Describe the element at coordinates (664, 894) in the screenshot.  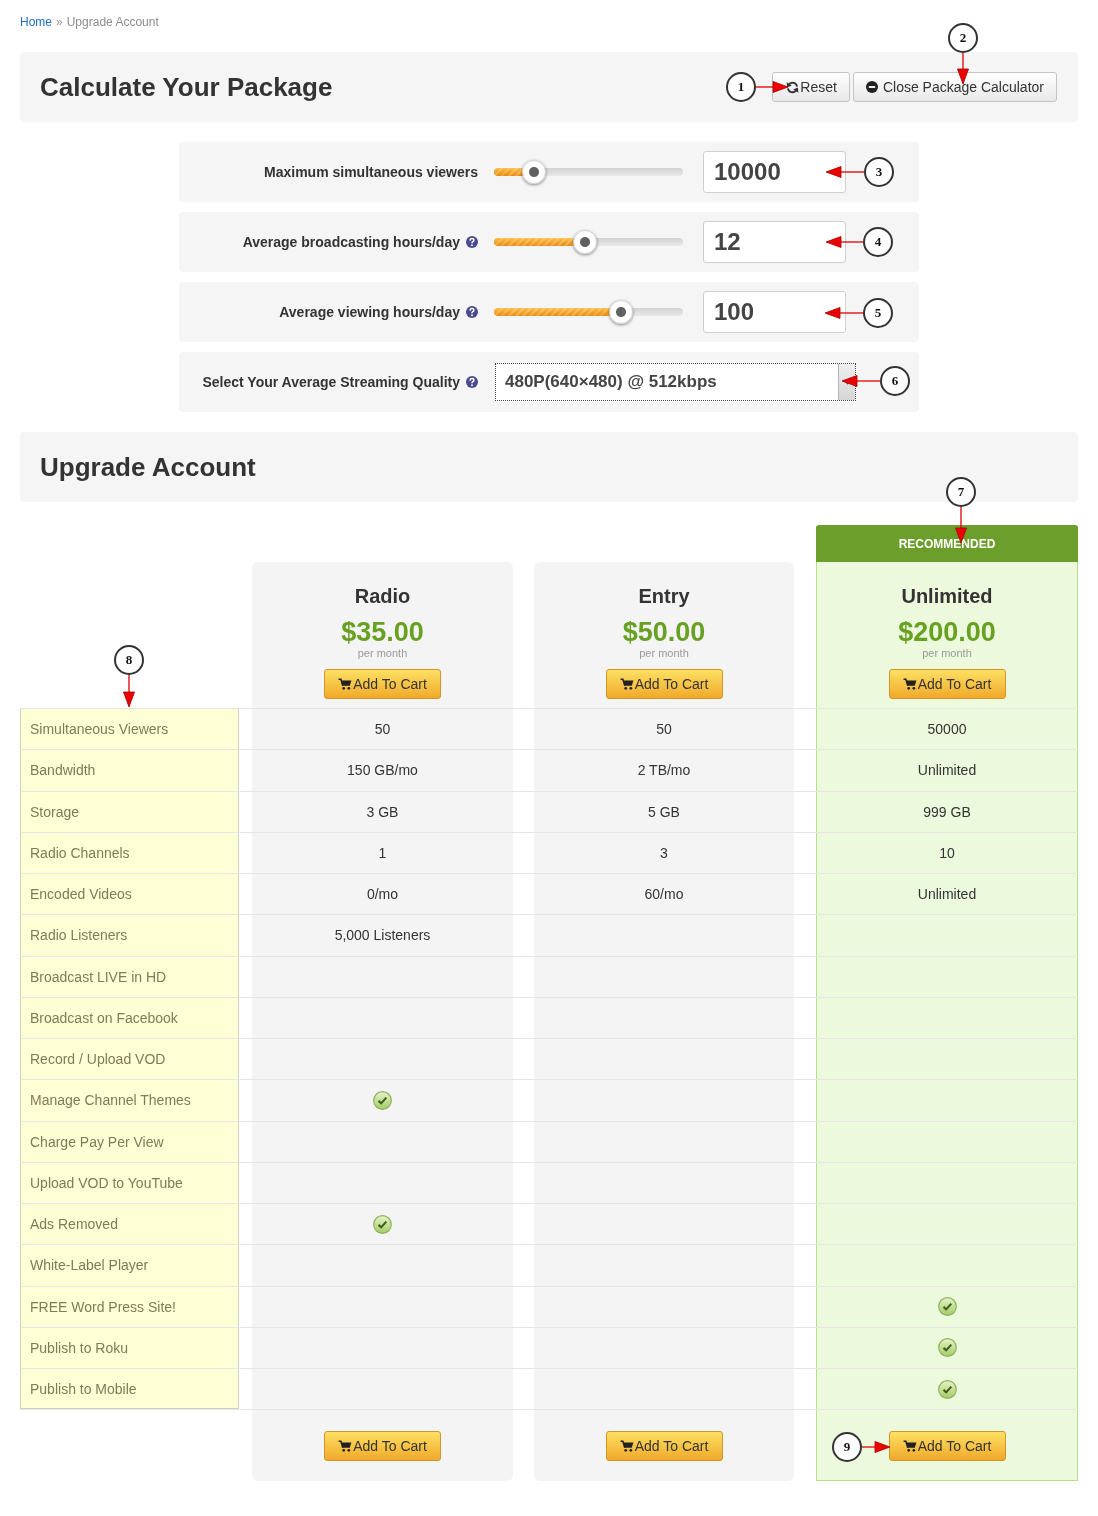
I see `table-cell: 60/mo` at that location.